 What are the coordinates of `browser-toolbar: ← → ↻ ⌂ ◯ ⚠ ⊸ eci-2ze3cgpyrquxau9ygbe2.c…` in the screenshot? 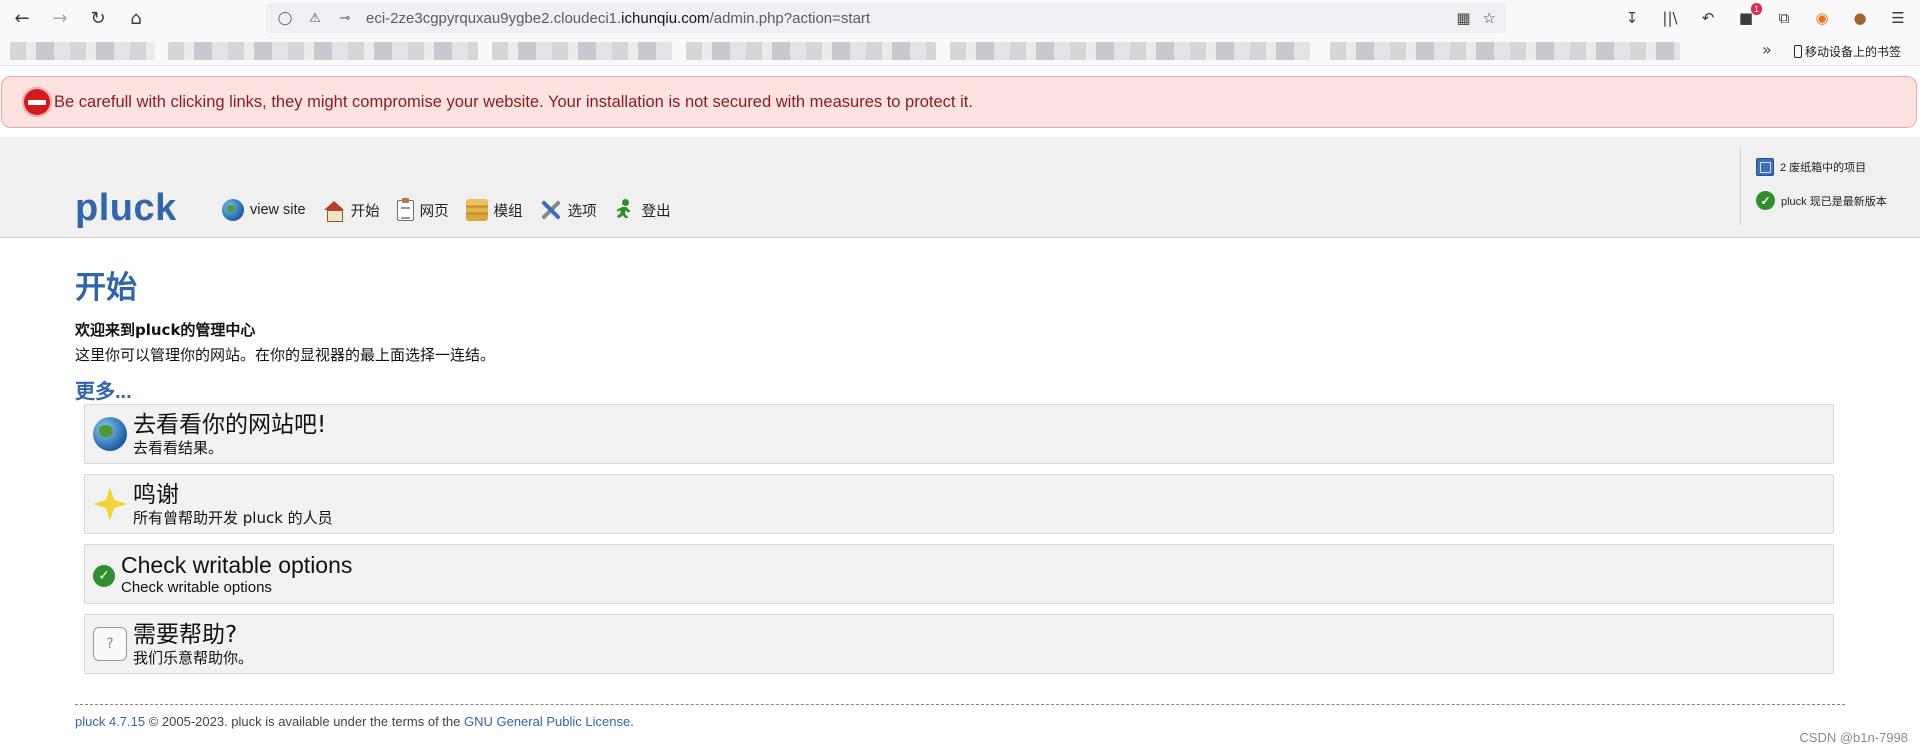 It's located at (960, 18).